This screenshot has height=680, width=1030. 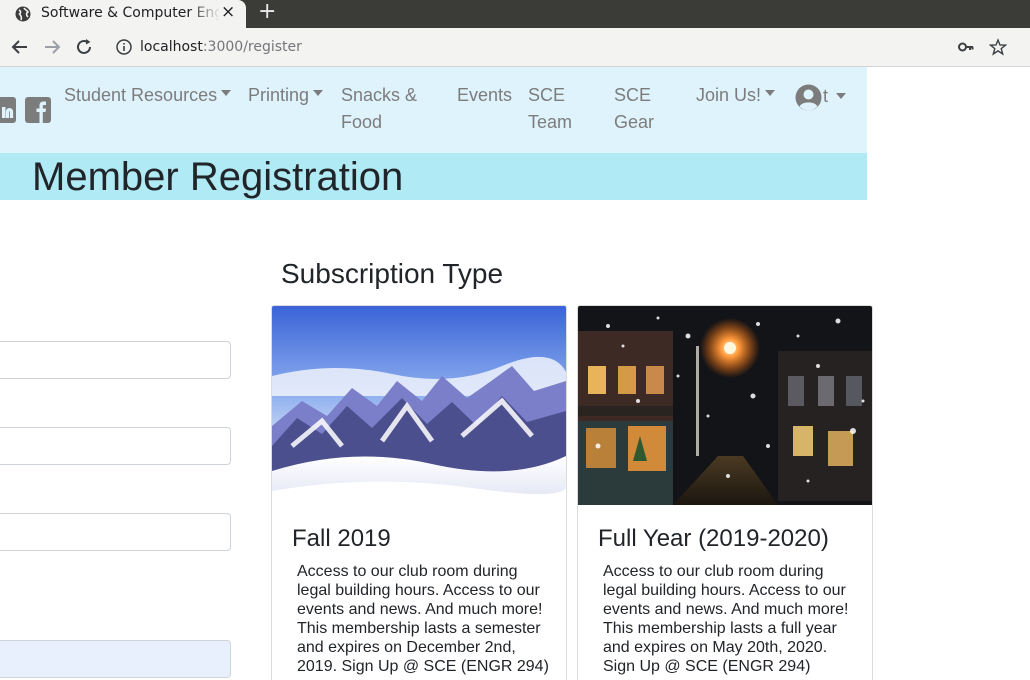 I want to click on back-arrow-icon, so click(x=20, y=47).